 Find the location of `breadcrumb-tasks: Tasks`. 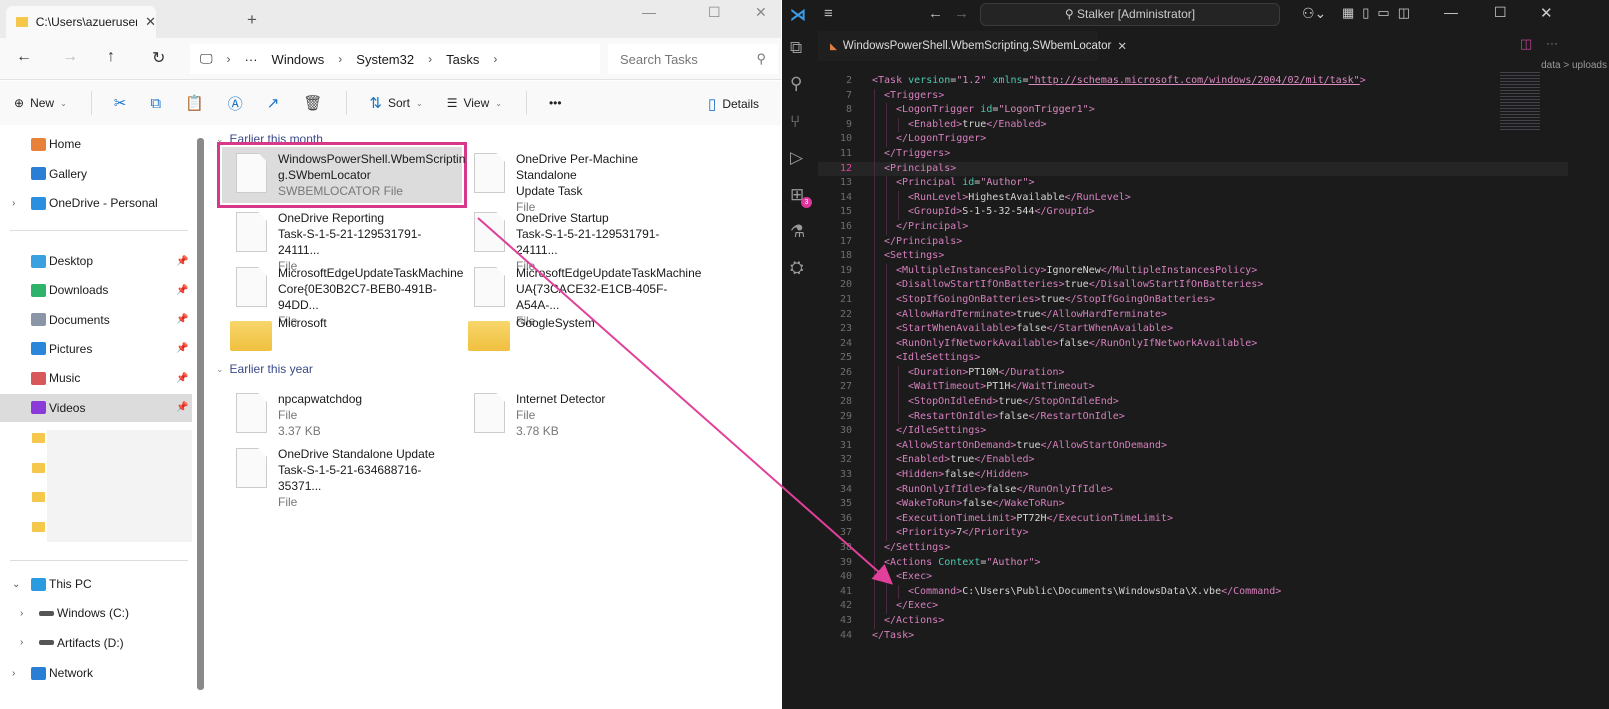

breadcrumb-tasks: Tasks is located at coordinates (462, 59).